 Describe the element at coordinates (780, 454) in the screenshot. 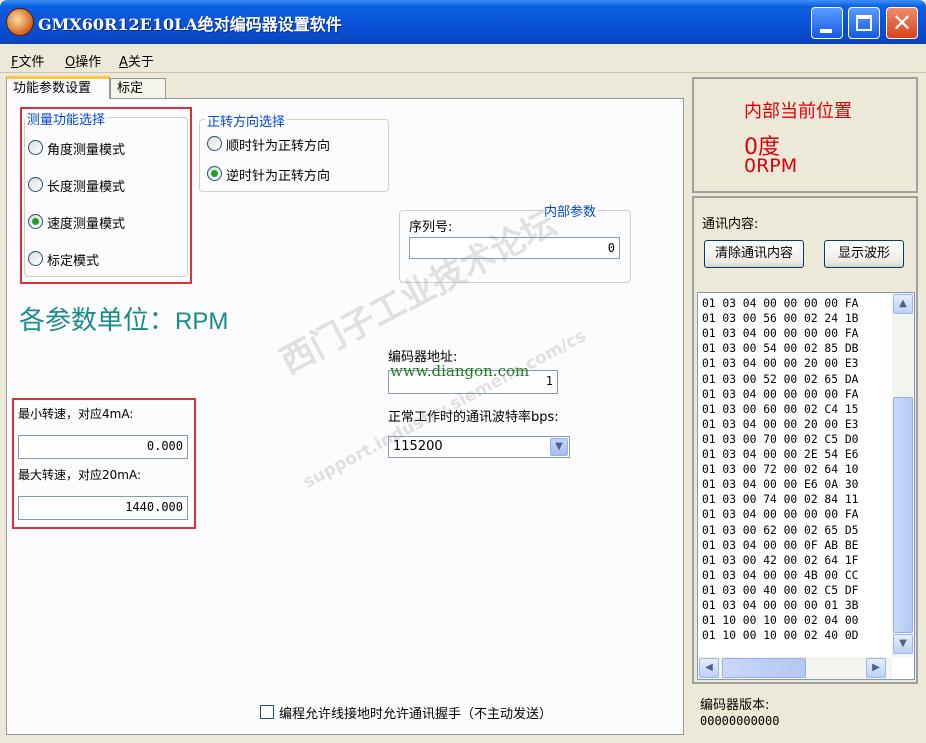

I see `log-line: 01 03 04 00 00 2E 54 E6` at that location.